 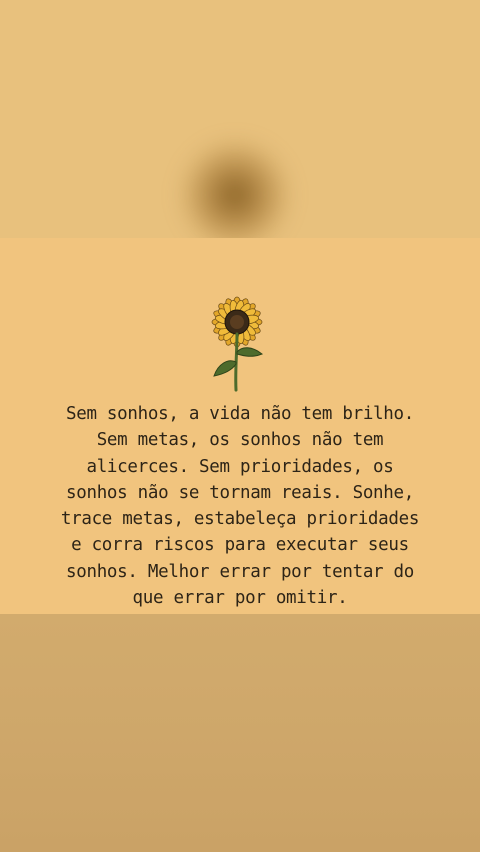 What do you see at coordinates (240, 440) in the screenshot?
I see `quote-line: Sem metas, os sonhos não tem` at bounding box center [240, 440].